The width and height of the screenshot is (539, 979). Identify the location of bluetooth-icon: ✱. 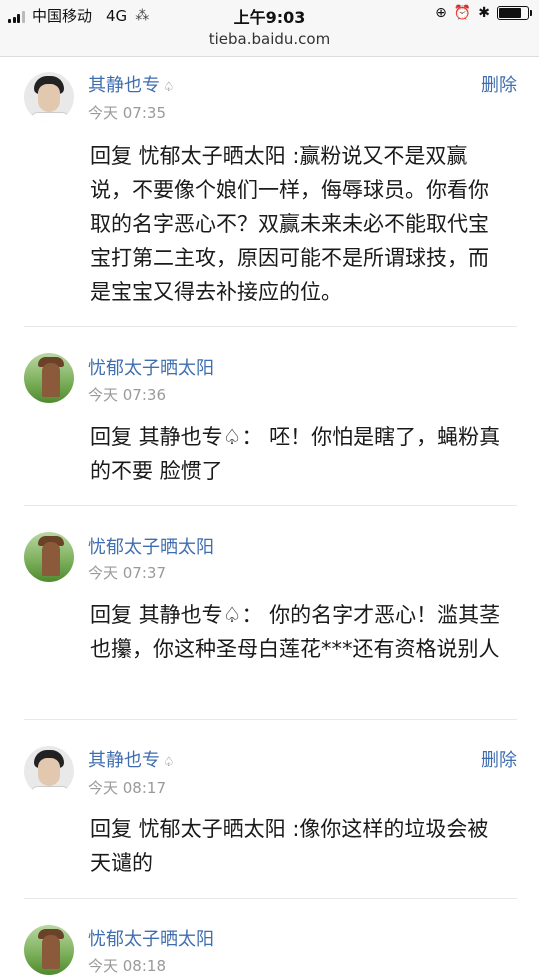
(484, 13).